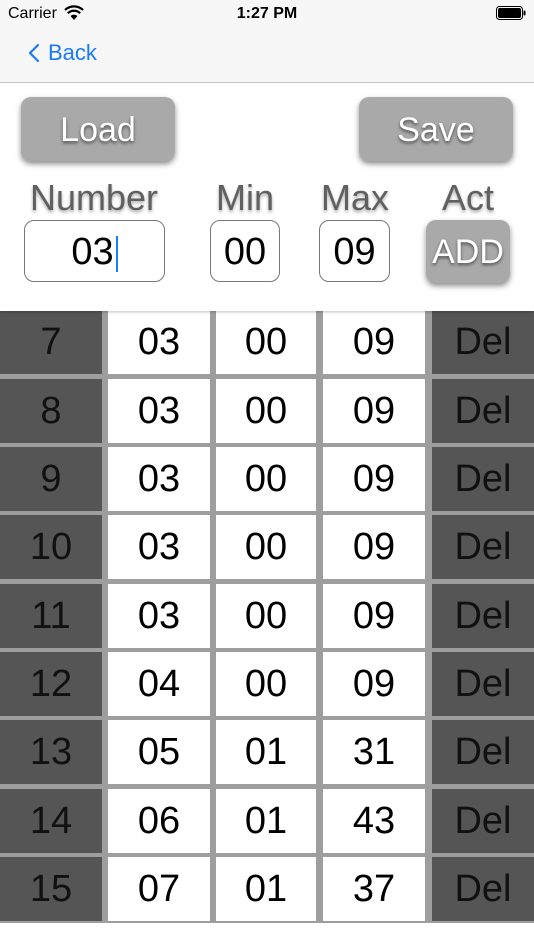  Describe the element at coordinates (51, 478) in the screenshot. I see `row-index: 9` at that location.